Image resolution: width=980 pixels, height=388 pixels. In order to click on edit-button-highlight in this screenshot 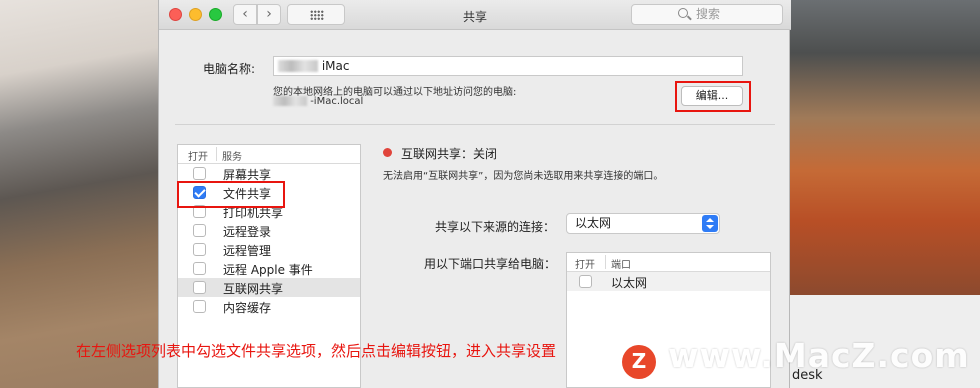, I will do `click(713, 96)`.